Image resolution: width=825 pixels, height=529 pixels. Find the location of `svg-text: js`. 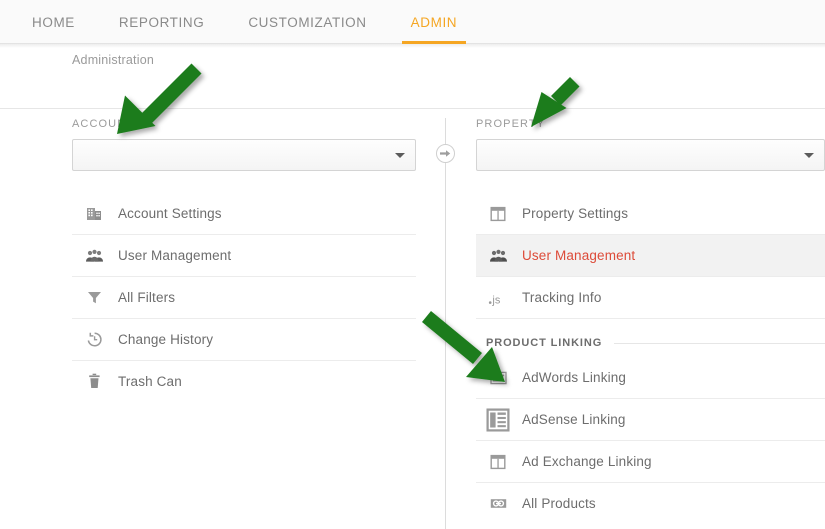

svg-text: js is located at coordinates (495, 300).